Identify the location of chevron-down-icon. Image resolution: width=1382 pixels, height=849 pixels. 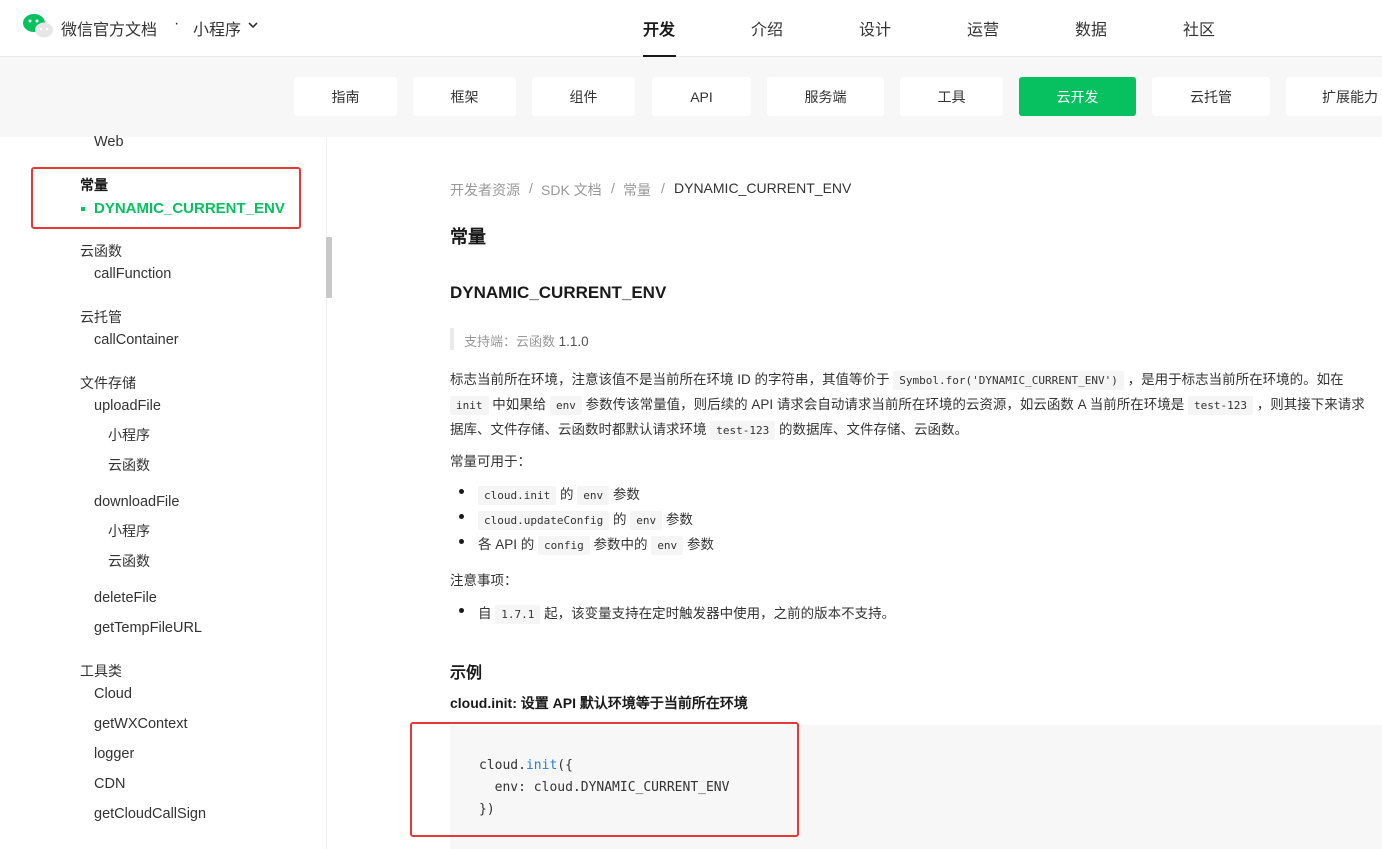
(253, 25).